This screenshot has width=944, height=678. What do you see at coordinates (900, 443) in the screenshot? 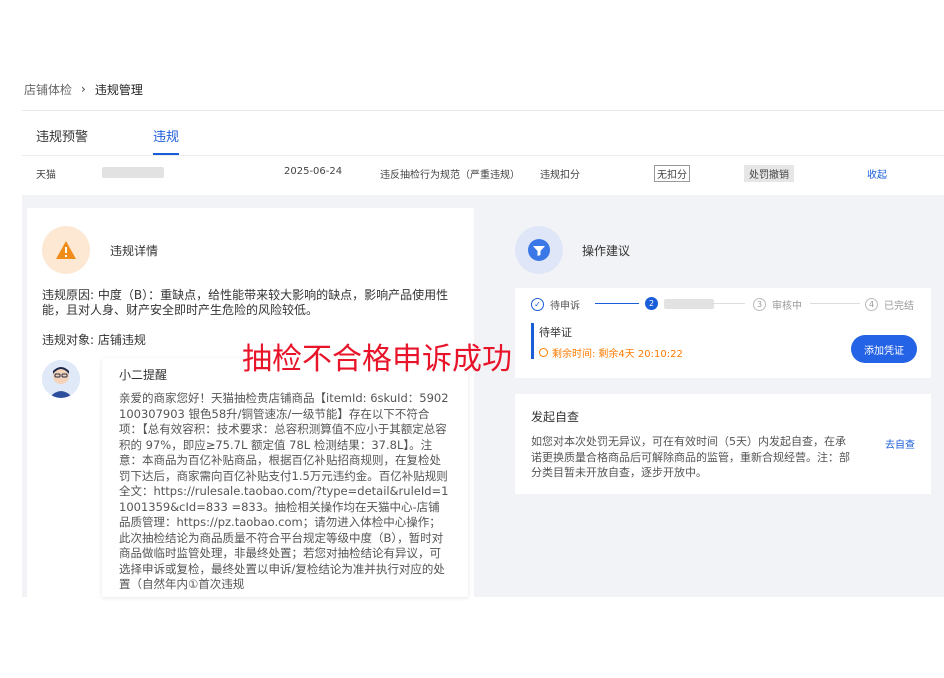
I see `self-check-link: 去自查` at bounding box center [900, 443].